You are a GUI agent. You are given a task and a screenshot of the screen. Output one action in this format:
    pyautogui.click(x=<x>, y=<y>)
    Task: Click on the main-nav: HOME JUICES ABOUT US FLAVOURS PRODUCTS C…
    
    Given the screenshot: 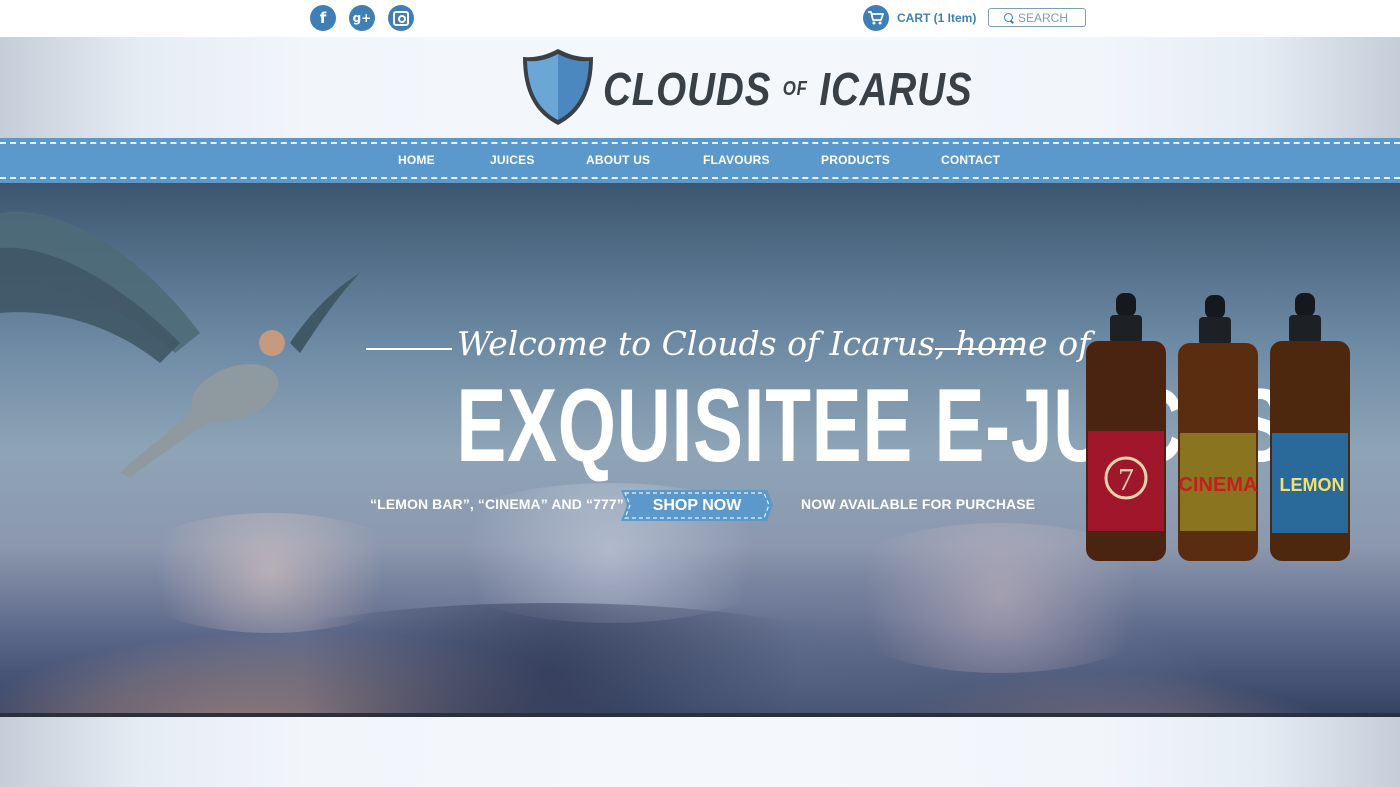 What is the action you would take?
    pyautogui.click(x=700, y=160)
    